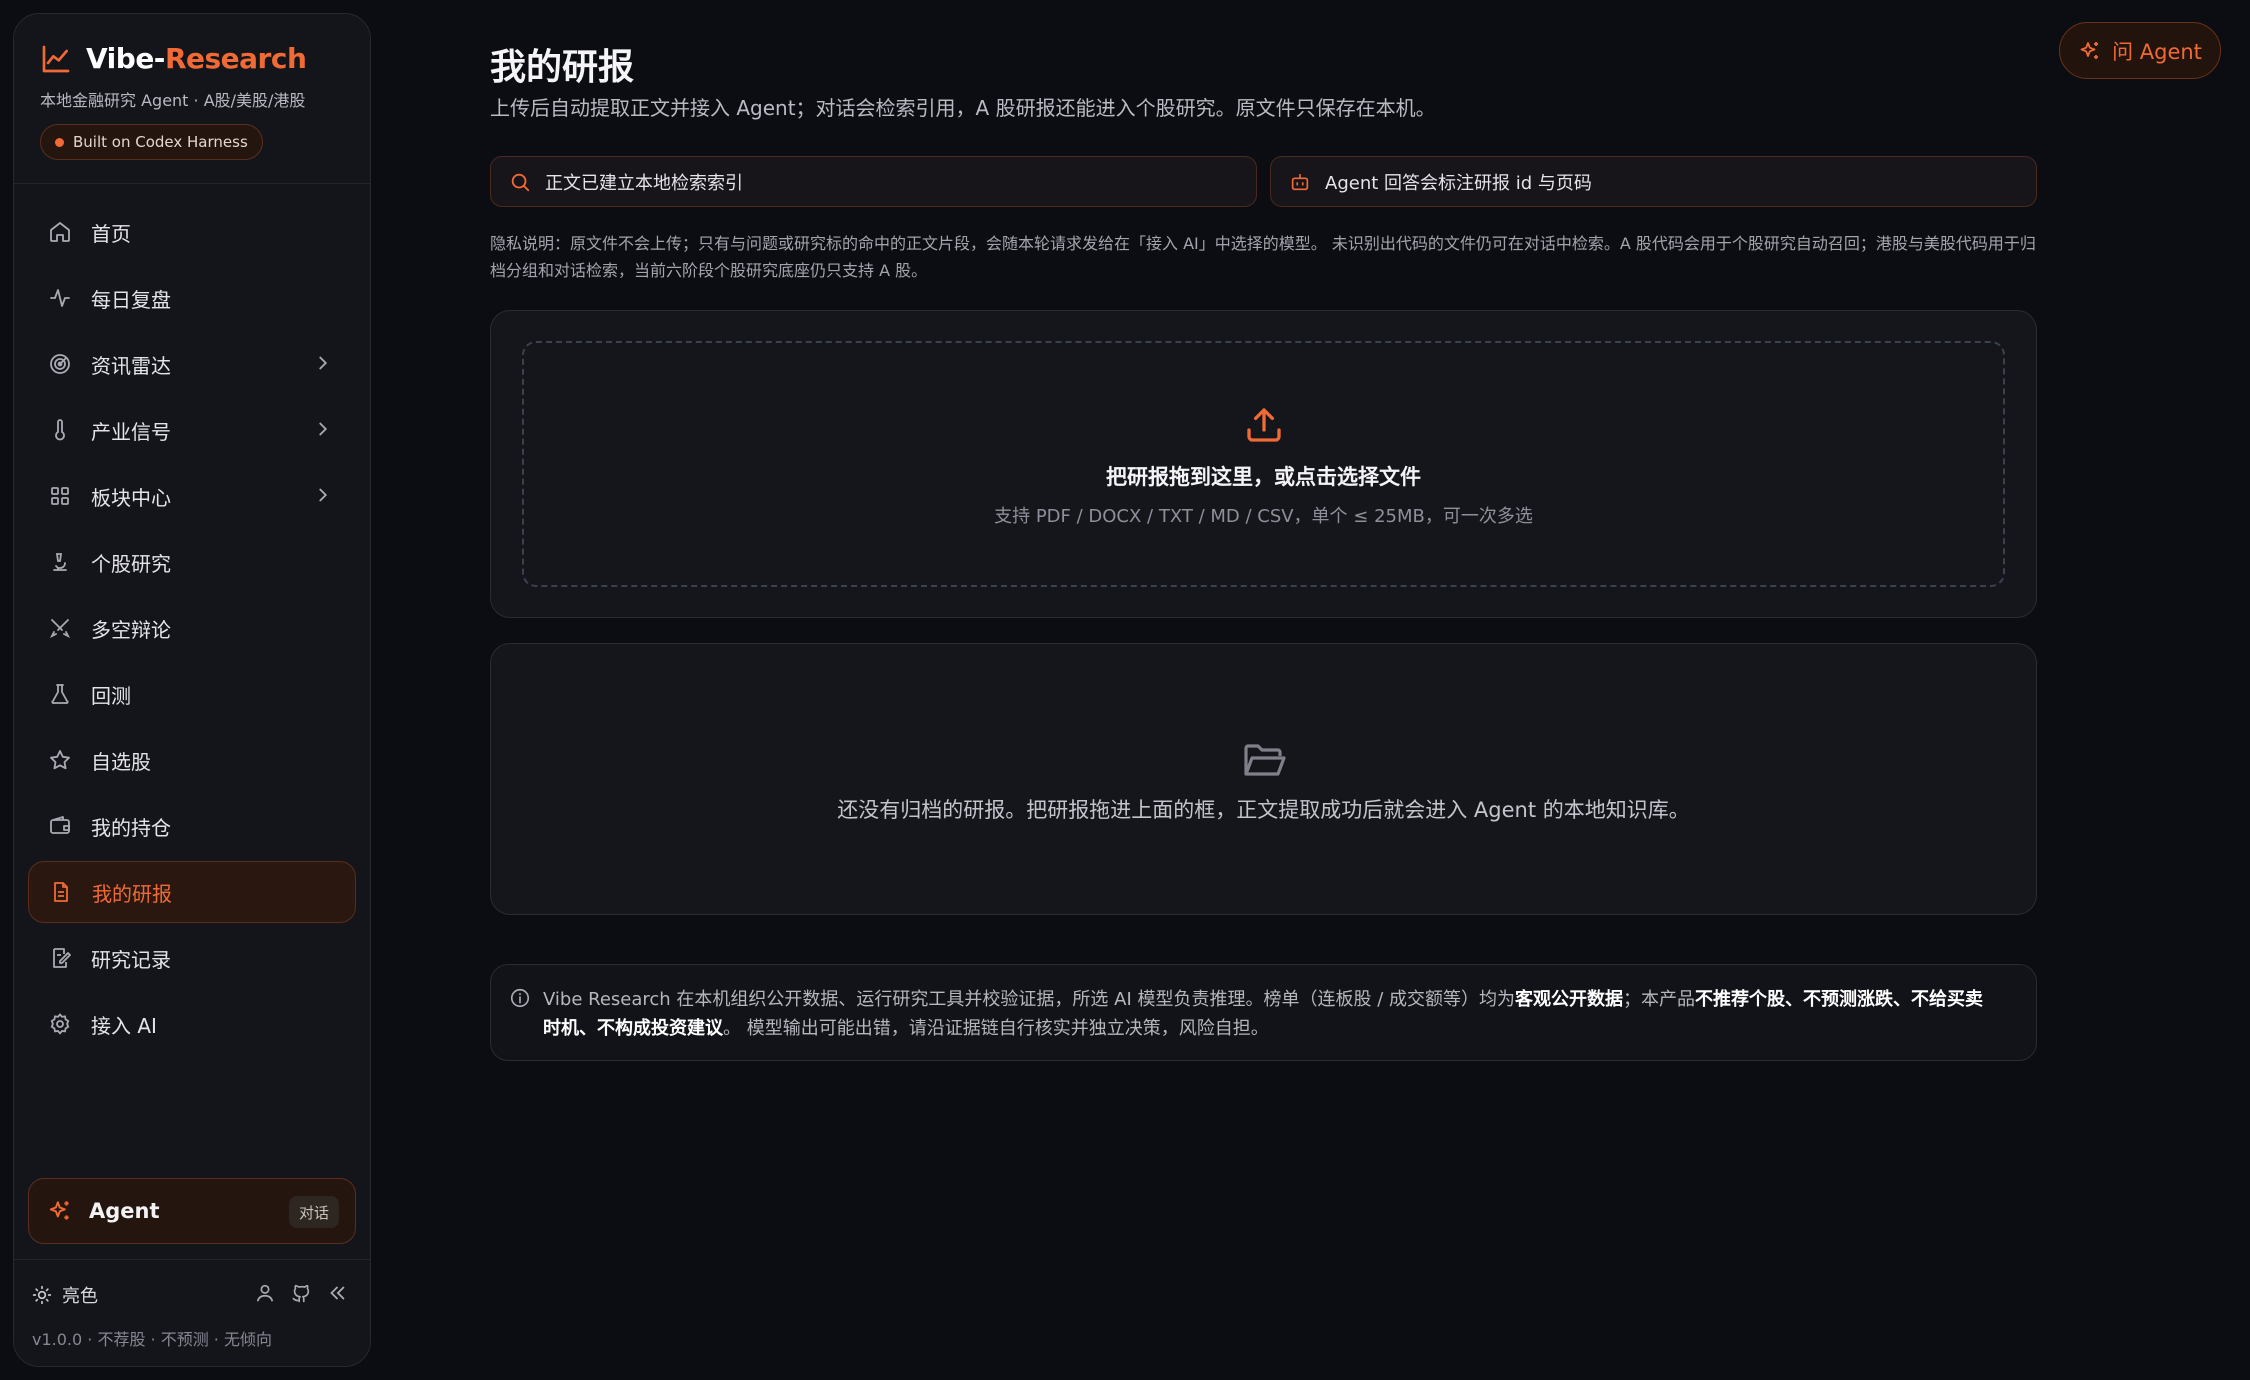 Image resolution: width=2250 pixels, height=1380 pixels. I want to click on gear-icon, so click(60, 1024).